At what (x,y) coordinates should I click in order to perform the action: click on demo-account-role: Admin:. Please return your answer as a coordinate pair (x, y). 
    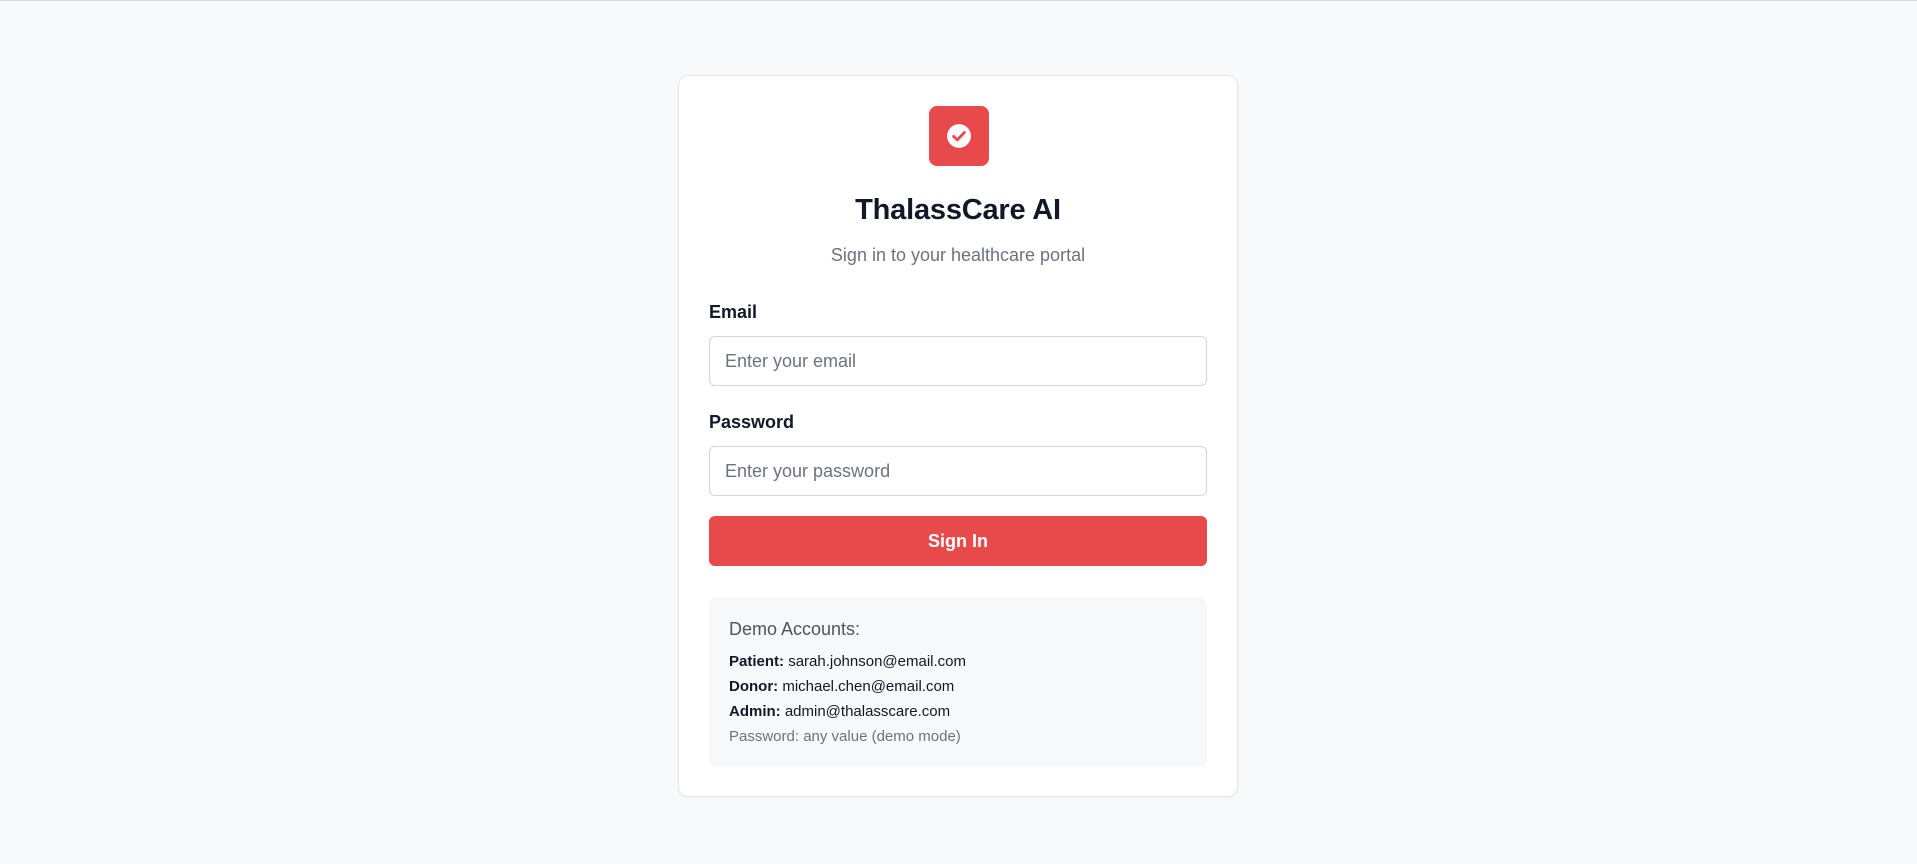
    Looking at the image, I should click on (757, 711).